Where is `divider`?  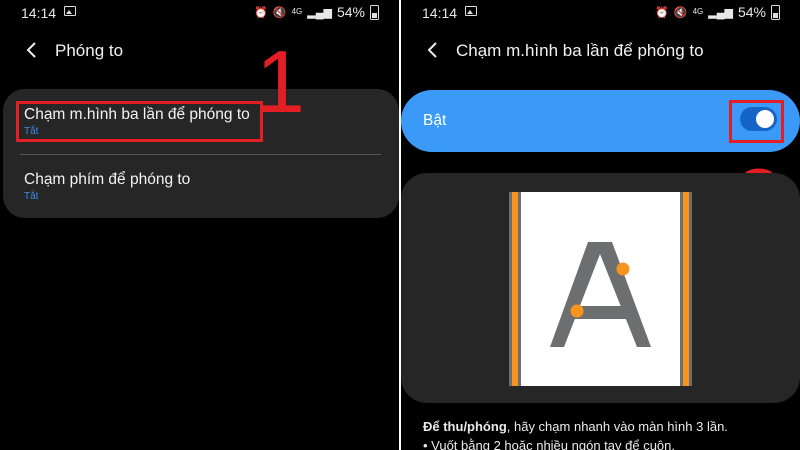 divider is located at coordinates (200, 154).